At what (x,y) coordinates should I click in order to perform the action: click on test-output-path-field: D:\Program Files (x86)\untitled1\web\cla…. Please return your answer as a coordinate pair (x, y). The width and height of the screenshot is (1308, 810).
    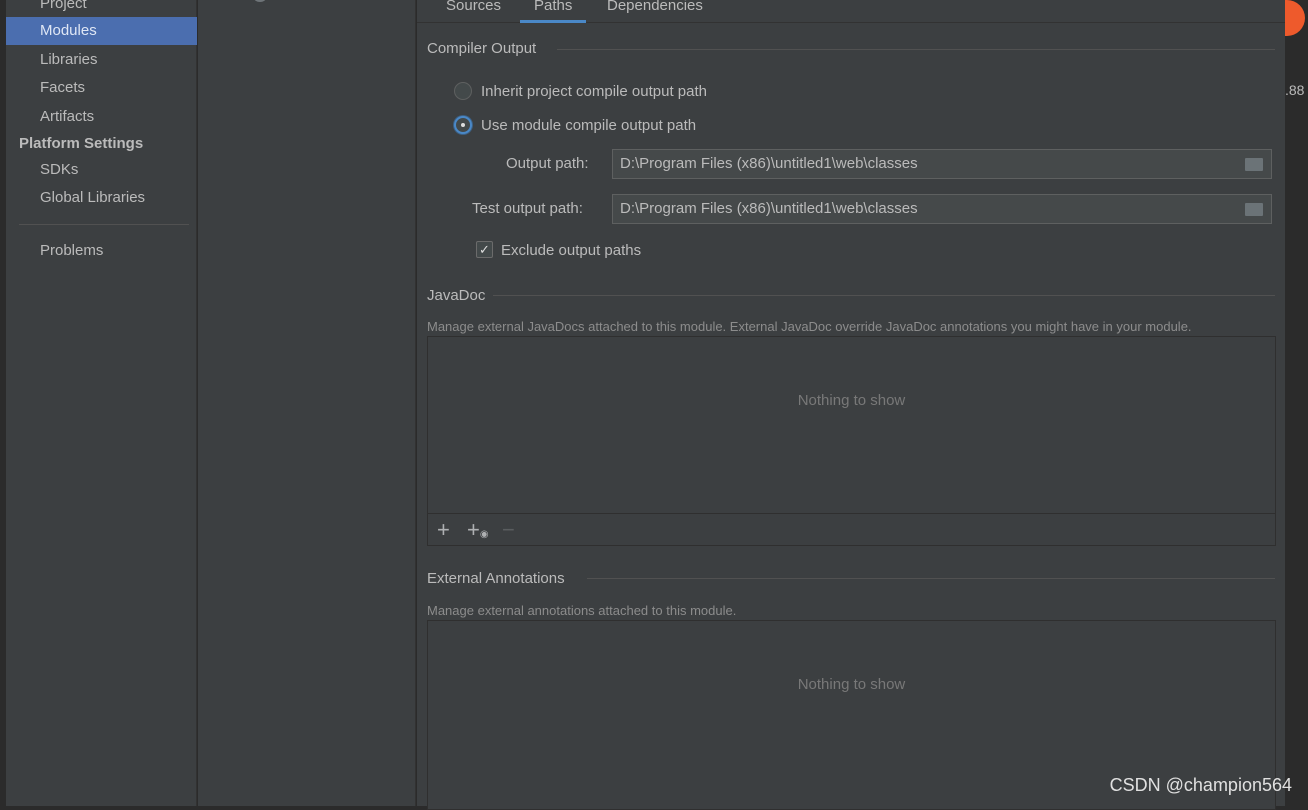
    Looking at the image, I should click on (942, 209).